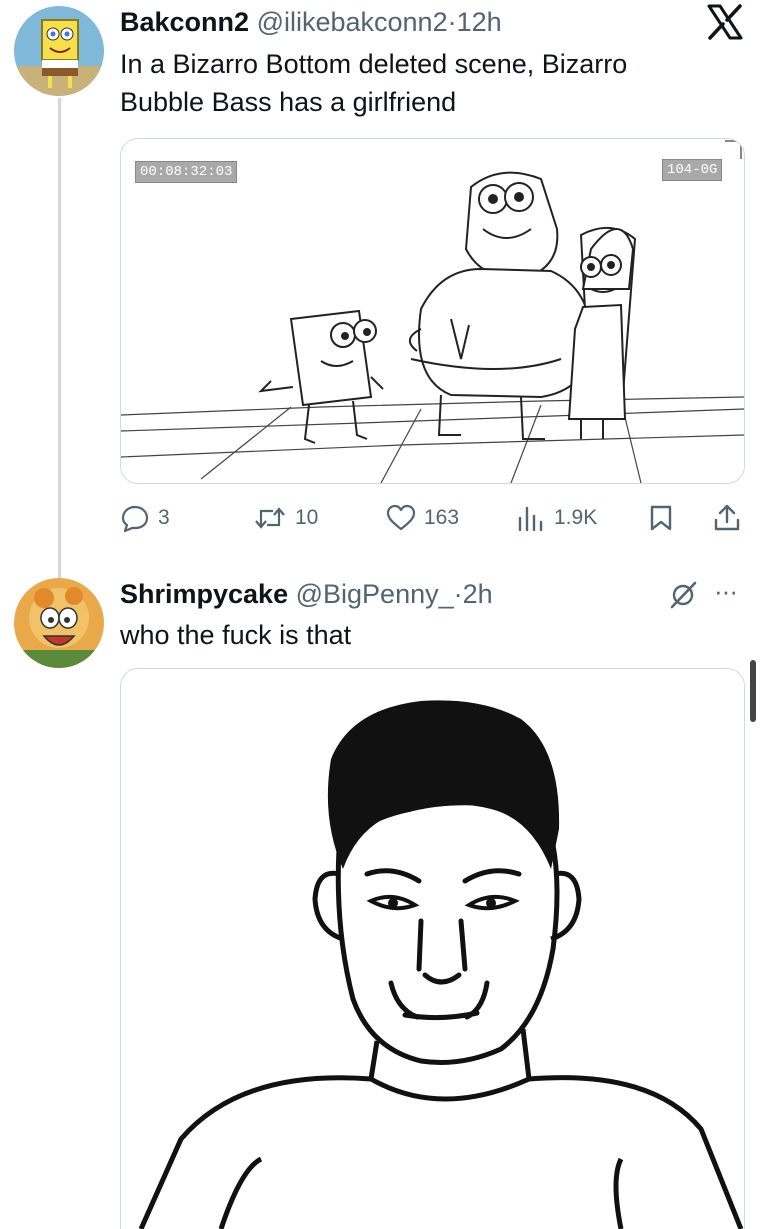 This screenshot has width=762, height=1229. Describe the element at coordinates (576, 517) in the screenshot. I see `views-count: 1.9K` at that location.